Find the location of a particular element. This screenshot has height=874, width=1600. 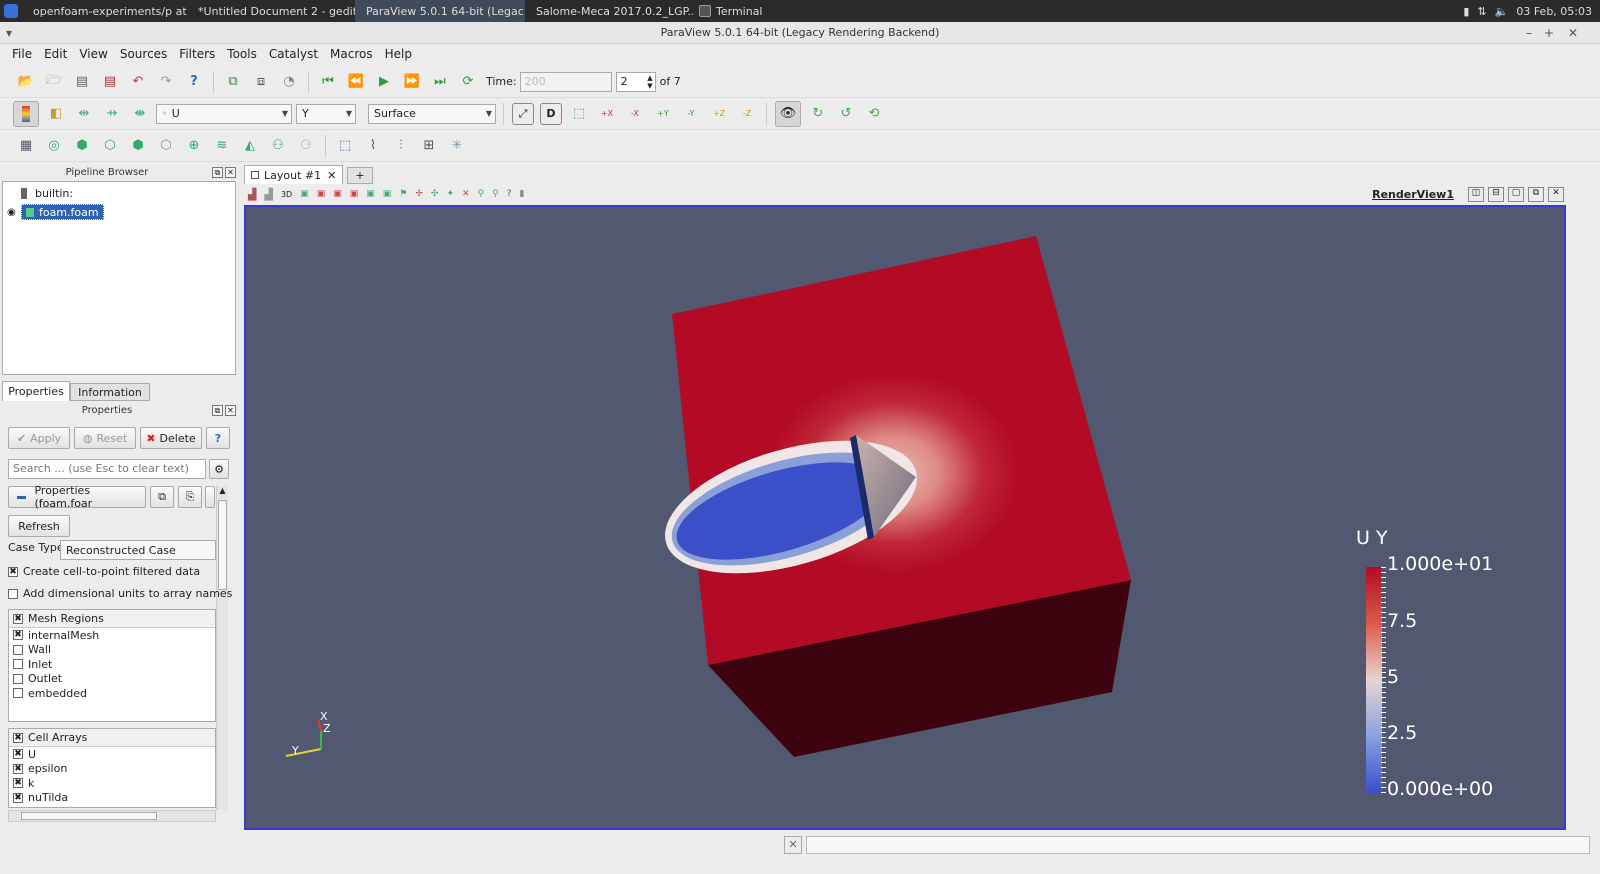

select-points-icon: ▣ is located at coordinates (337, 194).